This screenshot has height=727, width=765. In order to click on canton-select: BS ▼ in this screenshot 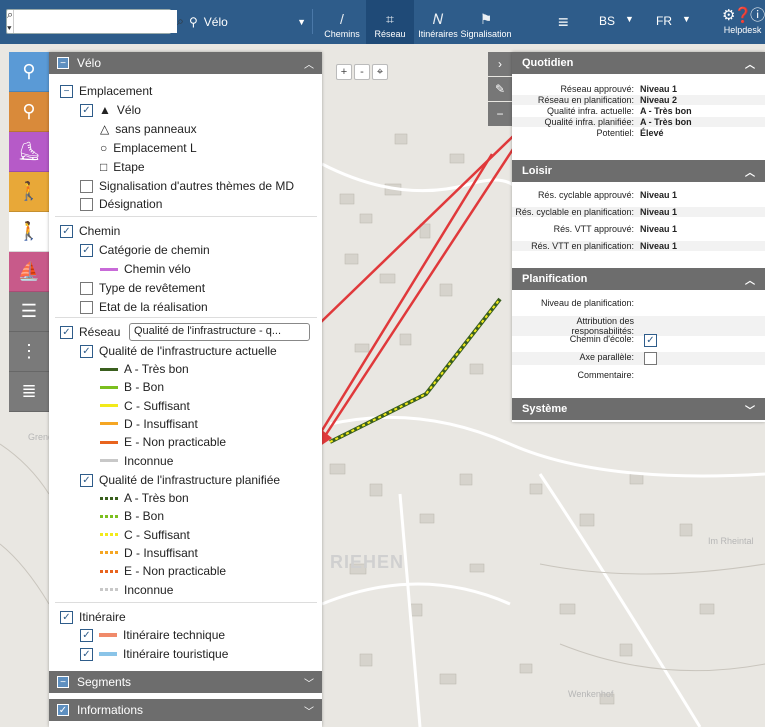, I will do `click(616, 21)`.